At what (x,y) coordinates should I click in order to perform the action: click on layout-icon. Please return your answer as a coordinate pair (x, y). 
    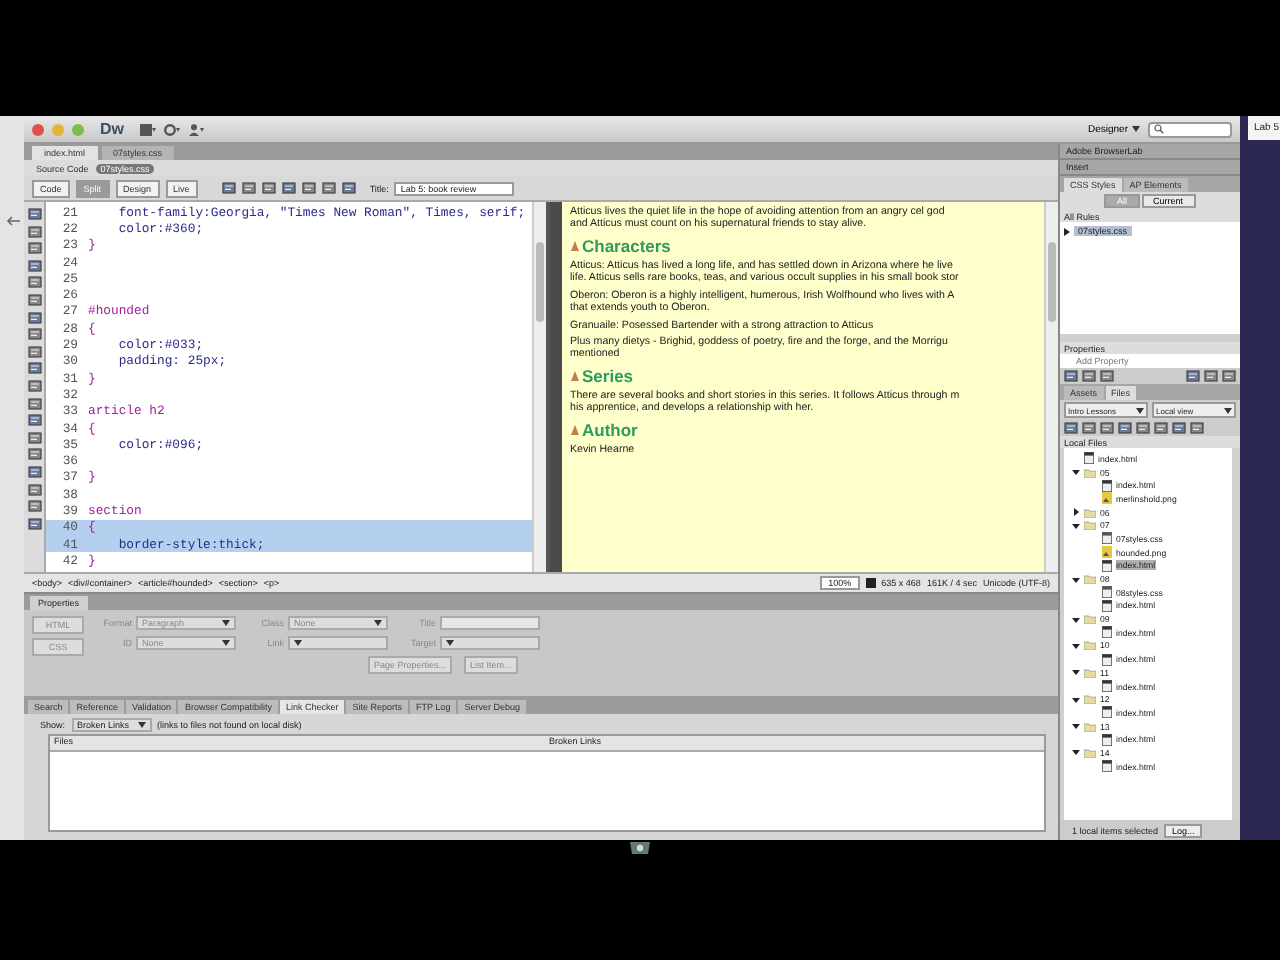
    Looking at the image, I should click on (148, 129).